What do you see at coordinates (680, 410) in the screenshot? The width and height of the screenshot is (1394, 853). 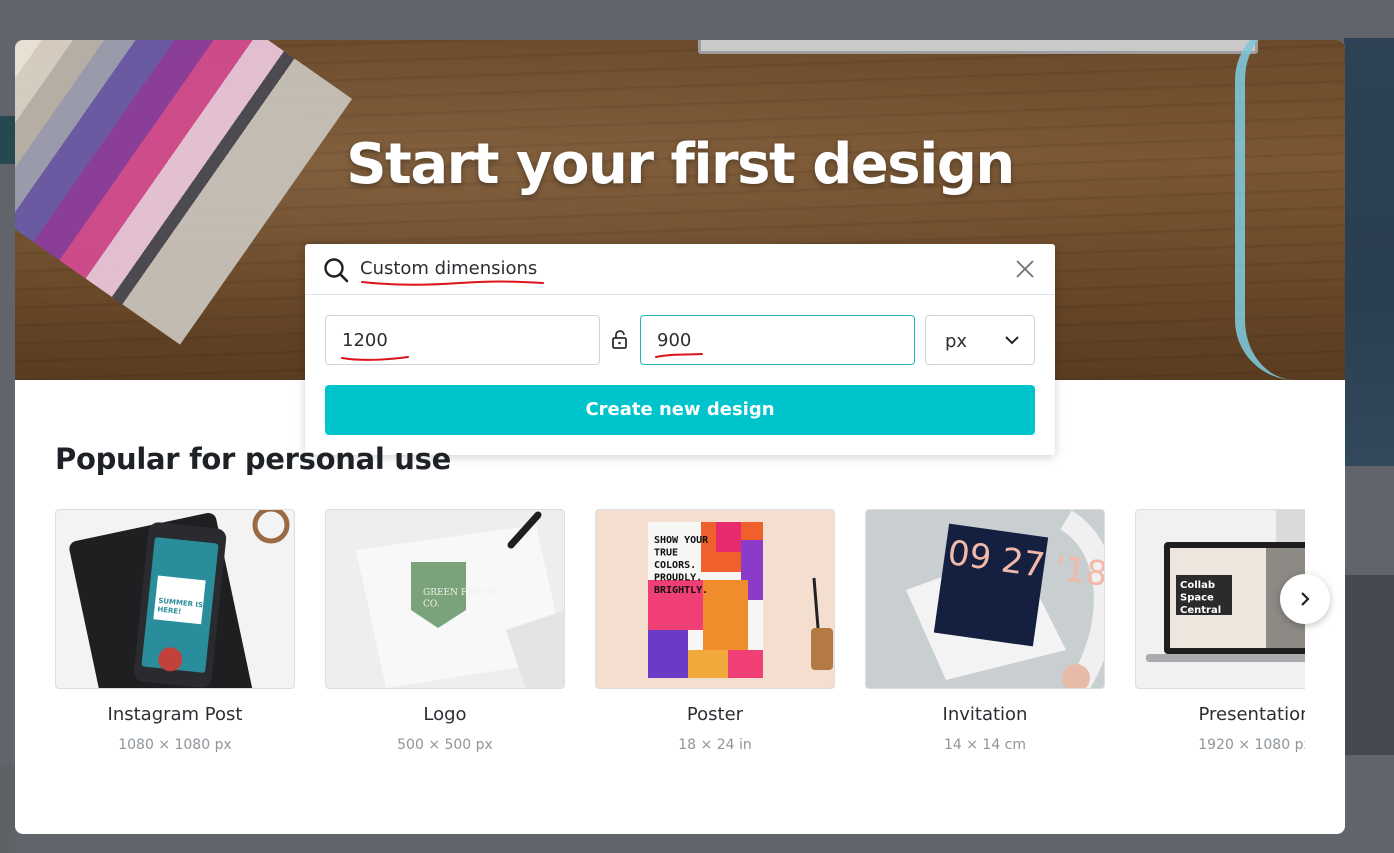 I see `create-new-design-button: Create new design` at bounding box center [680, 410].